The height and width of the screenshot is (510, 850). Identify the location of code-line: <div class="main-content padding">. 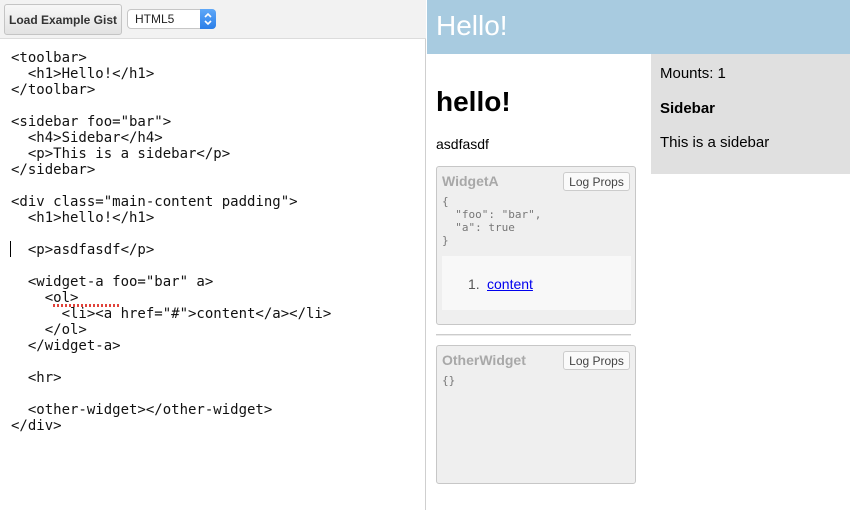
(154, 202).